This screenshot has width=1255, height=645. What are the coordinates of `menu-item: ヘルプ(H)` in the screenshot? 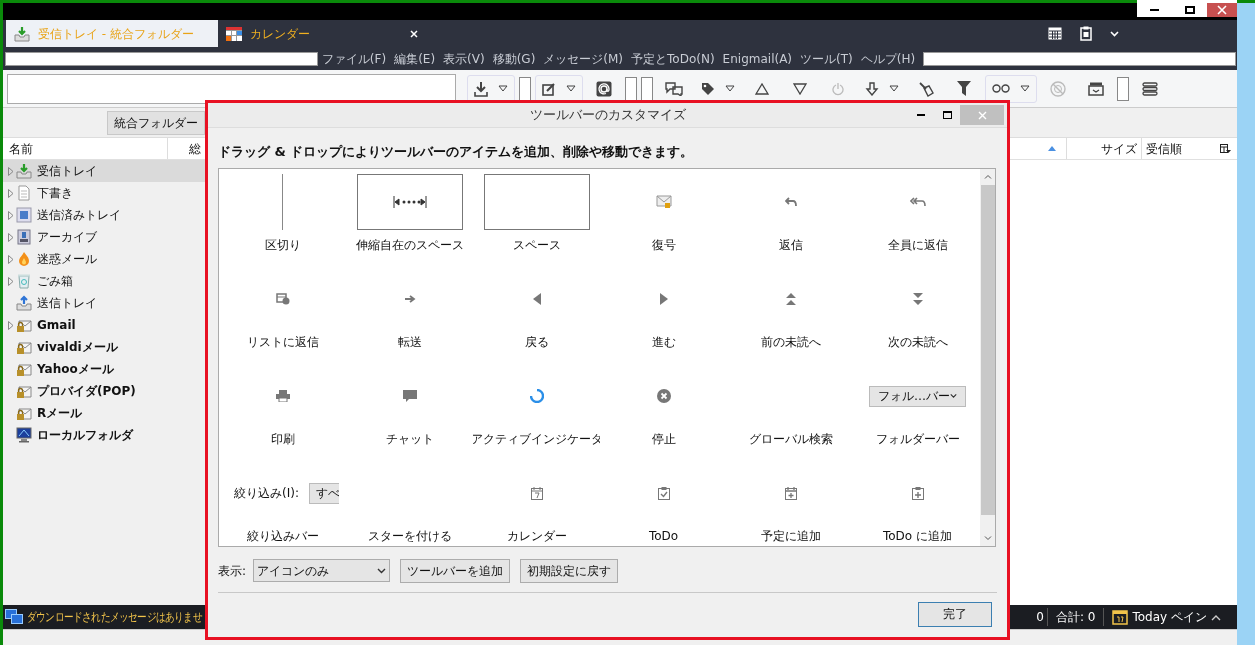 It's located at (888, 58).